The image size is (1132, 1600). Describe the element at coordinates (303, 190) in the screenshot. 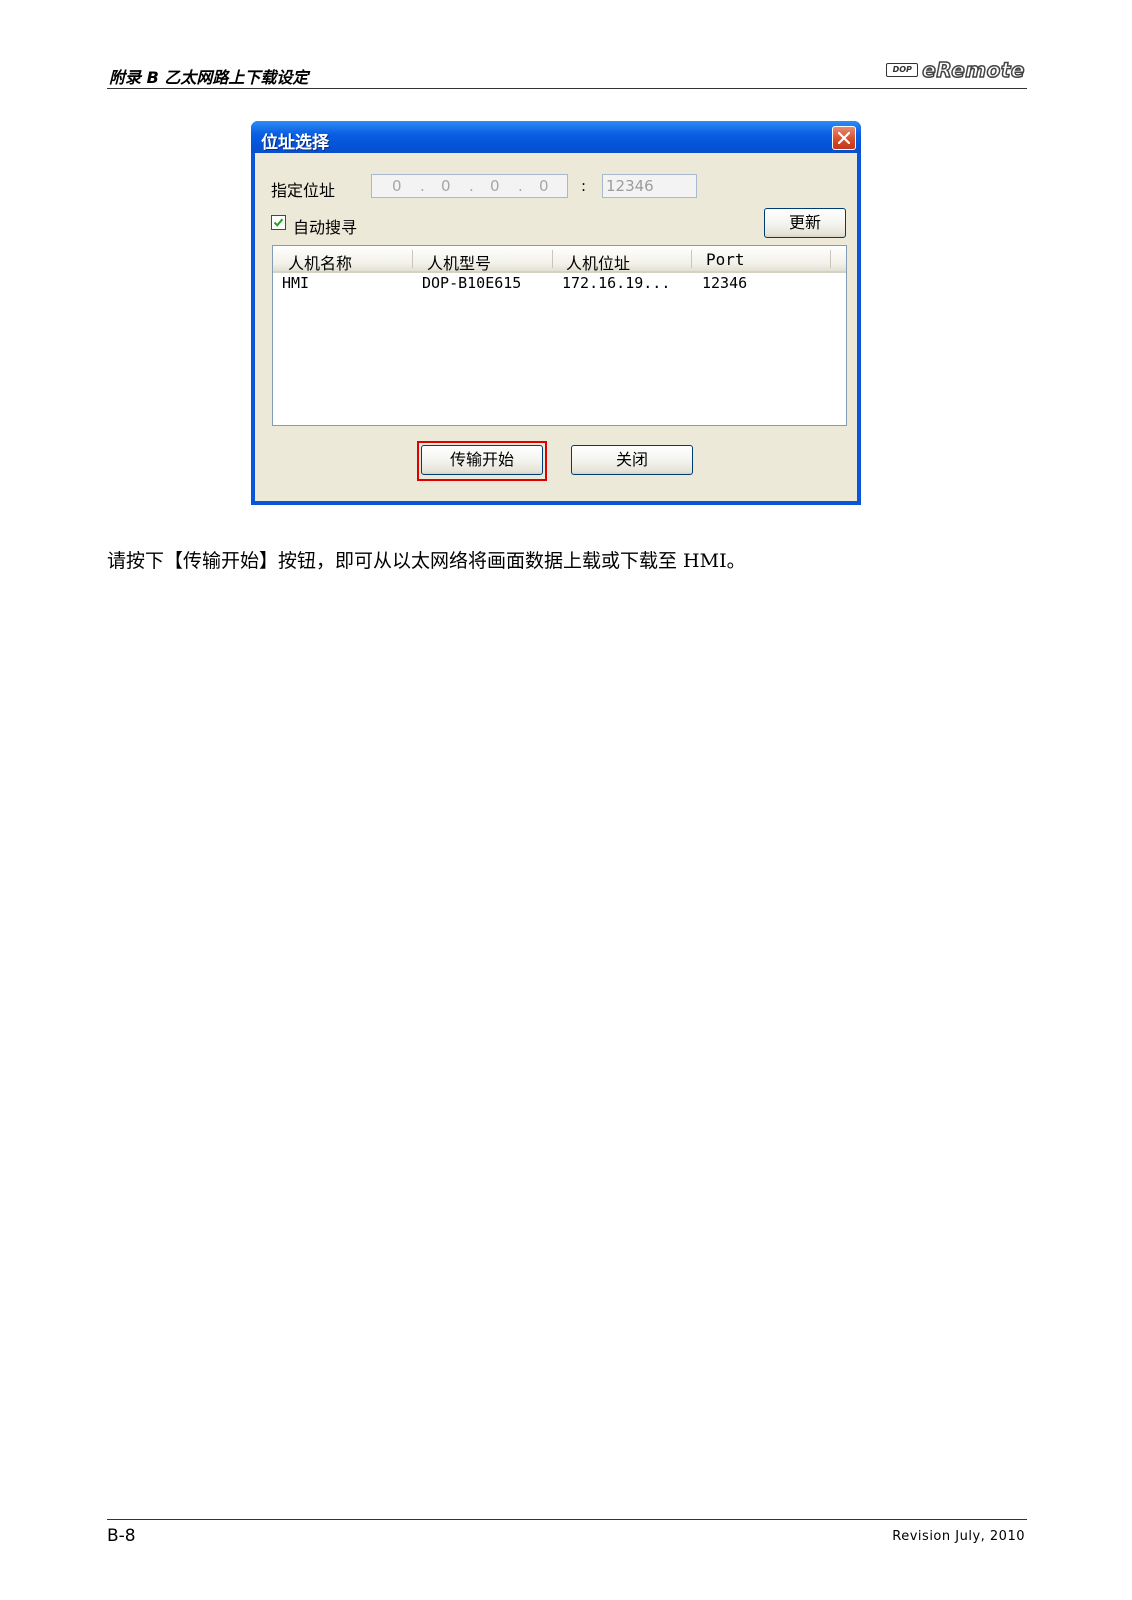

I see `address-label: 指定位址` at that location.